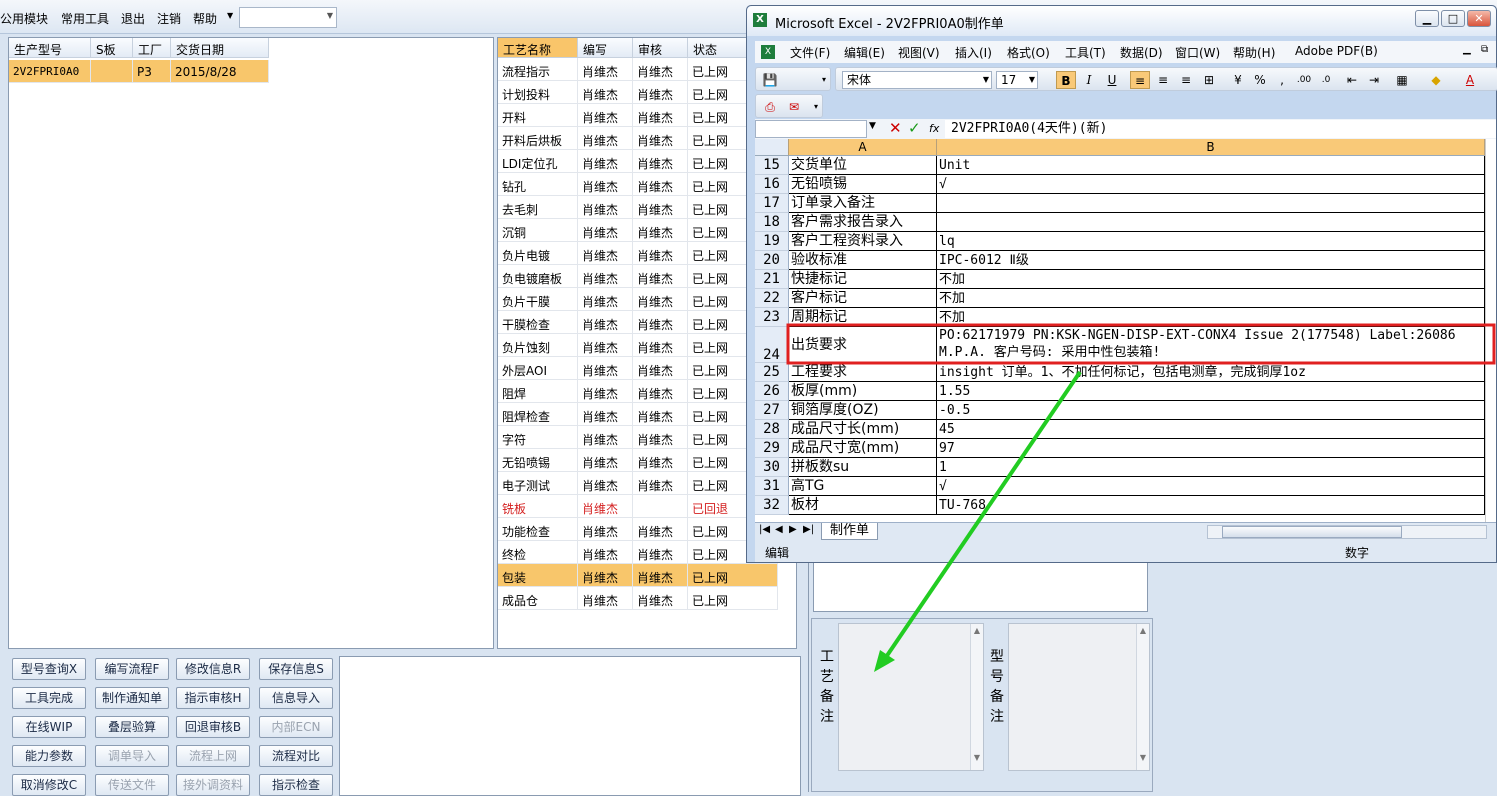  What do you see at coordinates (1304, 80) in the screenshot?
I see `increase-decimal-icon: .00` at bounding box center [1304, 80].